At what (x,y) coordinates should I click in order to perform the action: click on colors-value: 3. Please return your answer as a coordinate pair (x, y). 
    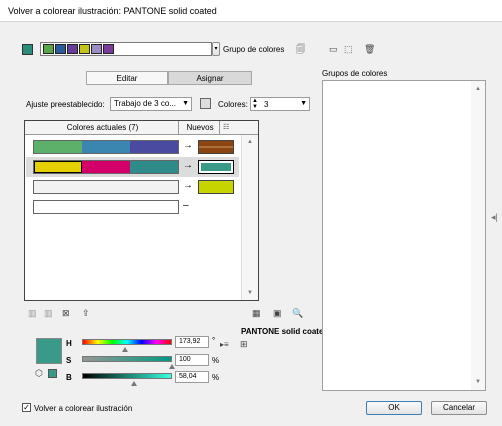
    Looking at the image, I should click on (266, 104).